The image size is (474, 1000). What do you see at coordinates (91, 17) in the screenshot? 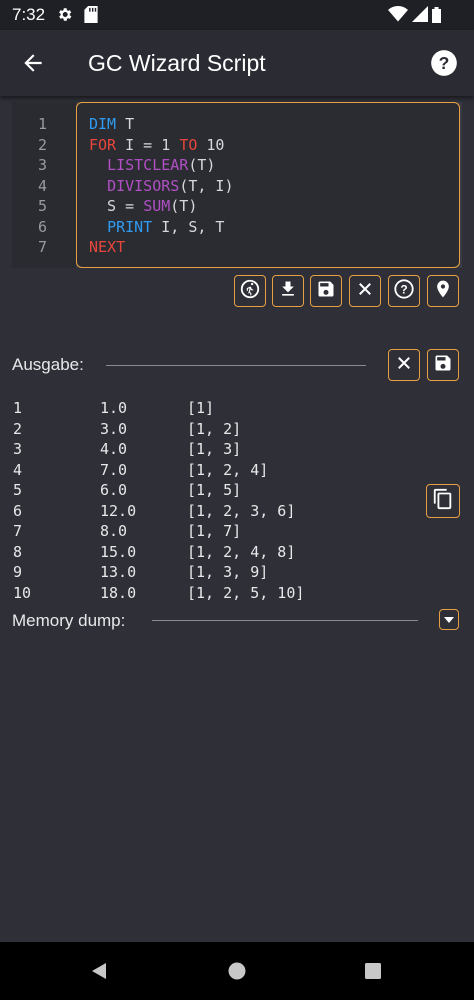
I see `sd-card-icon` at bounding box center [91, 17].